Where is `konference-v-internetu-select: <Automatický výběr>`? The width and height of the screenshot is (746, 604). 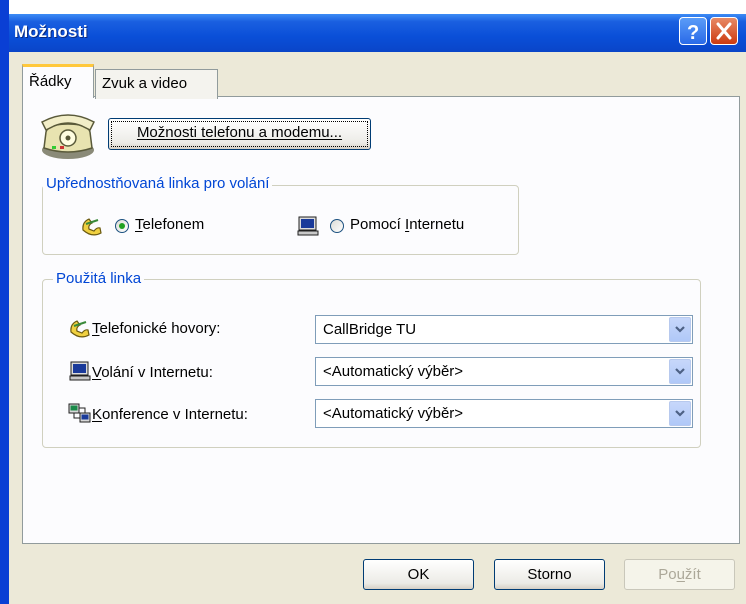 konference-v-internetu-select: <Automatický výběr> is located at coordinates (504, 413).